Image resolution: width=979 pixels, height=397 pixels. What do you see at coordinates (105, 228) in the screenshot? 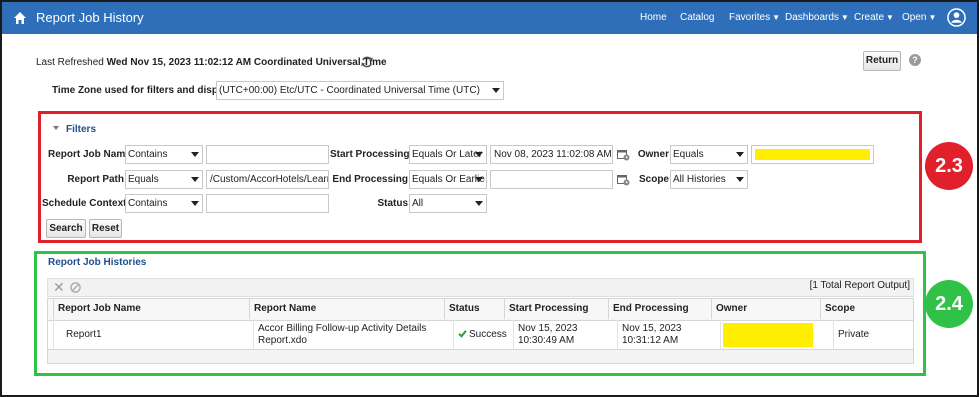
I see `reset-button: Reset` at bounding box center [105, 228].